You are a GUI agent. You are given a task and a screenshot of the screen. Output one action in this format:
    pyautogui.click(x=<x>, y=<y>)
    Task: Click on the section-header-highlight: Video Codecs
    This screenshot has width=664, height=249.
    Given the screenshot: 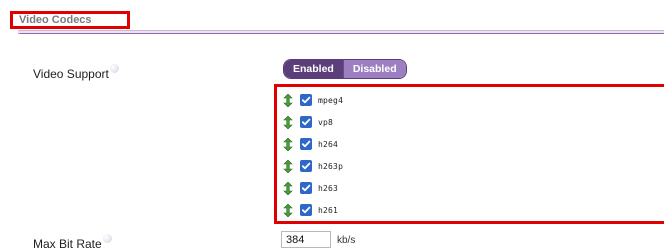 What is the action you would take?
    pyautogui.click(x=70, y=20)
    